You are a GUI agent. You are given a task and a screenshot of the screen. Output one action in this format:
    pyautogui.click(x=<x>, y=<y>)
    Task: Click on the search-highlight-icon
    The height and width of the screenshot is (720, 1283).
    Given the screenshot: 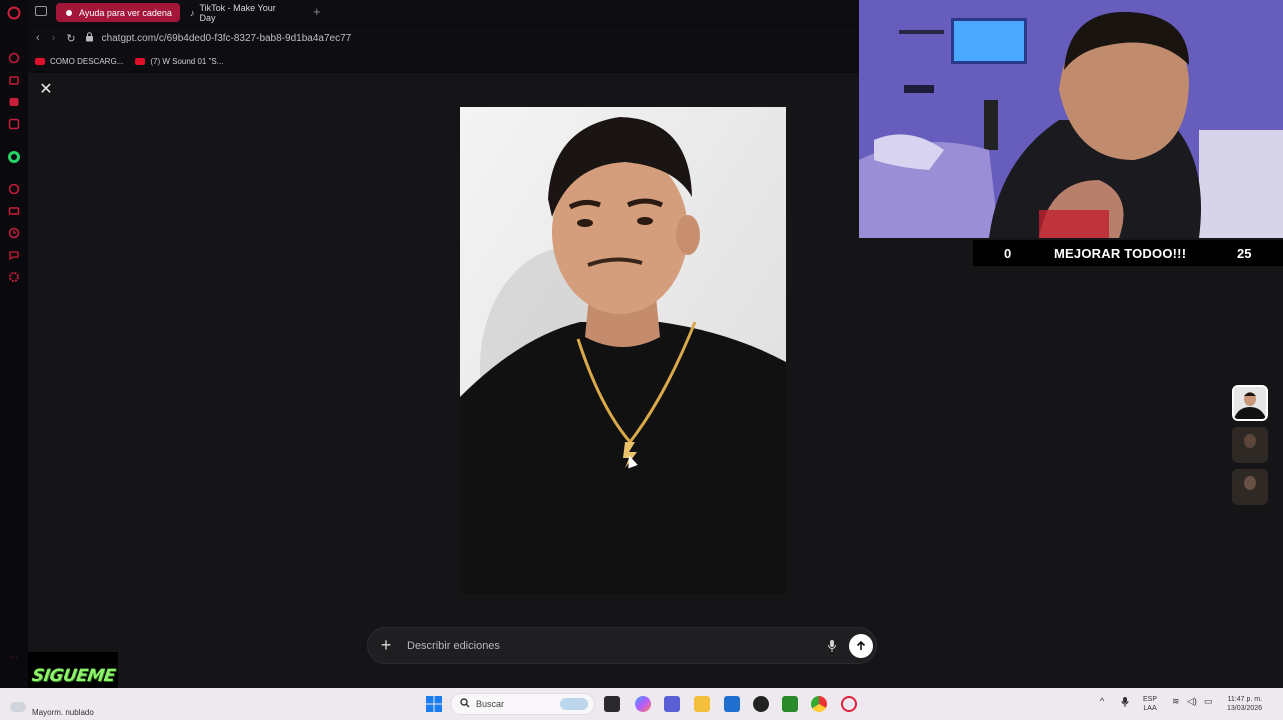 What is the action you would take?
    pyautogui.click(x=574, y=704)
    